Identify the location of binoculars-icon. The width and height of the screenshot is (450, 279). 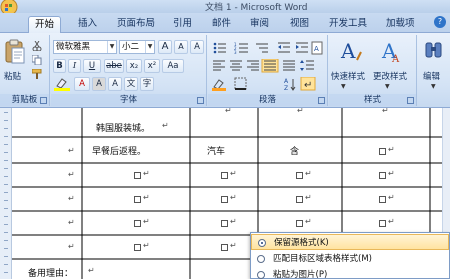
(434, 51).